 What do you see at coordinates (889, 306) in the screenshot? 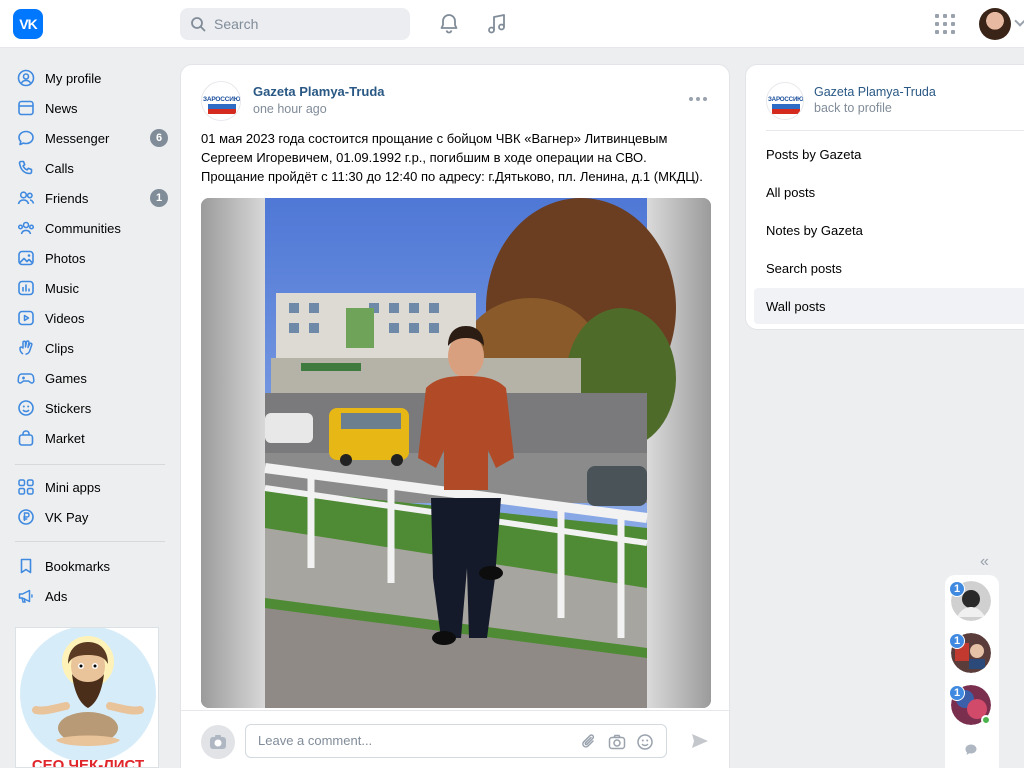
I see `filter-wall-posts: Wall posts` at bounding box center [889, 306].